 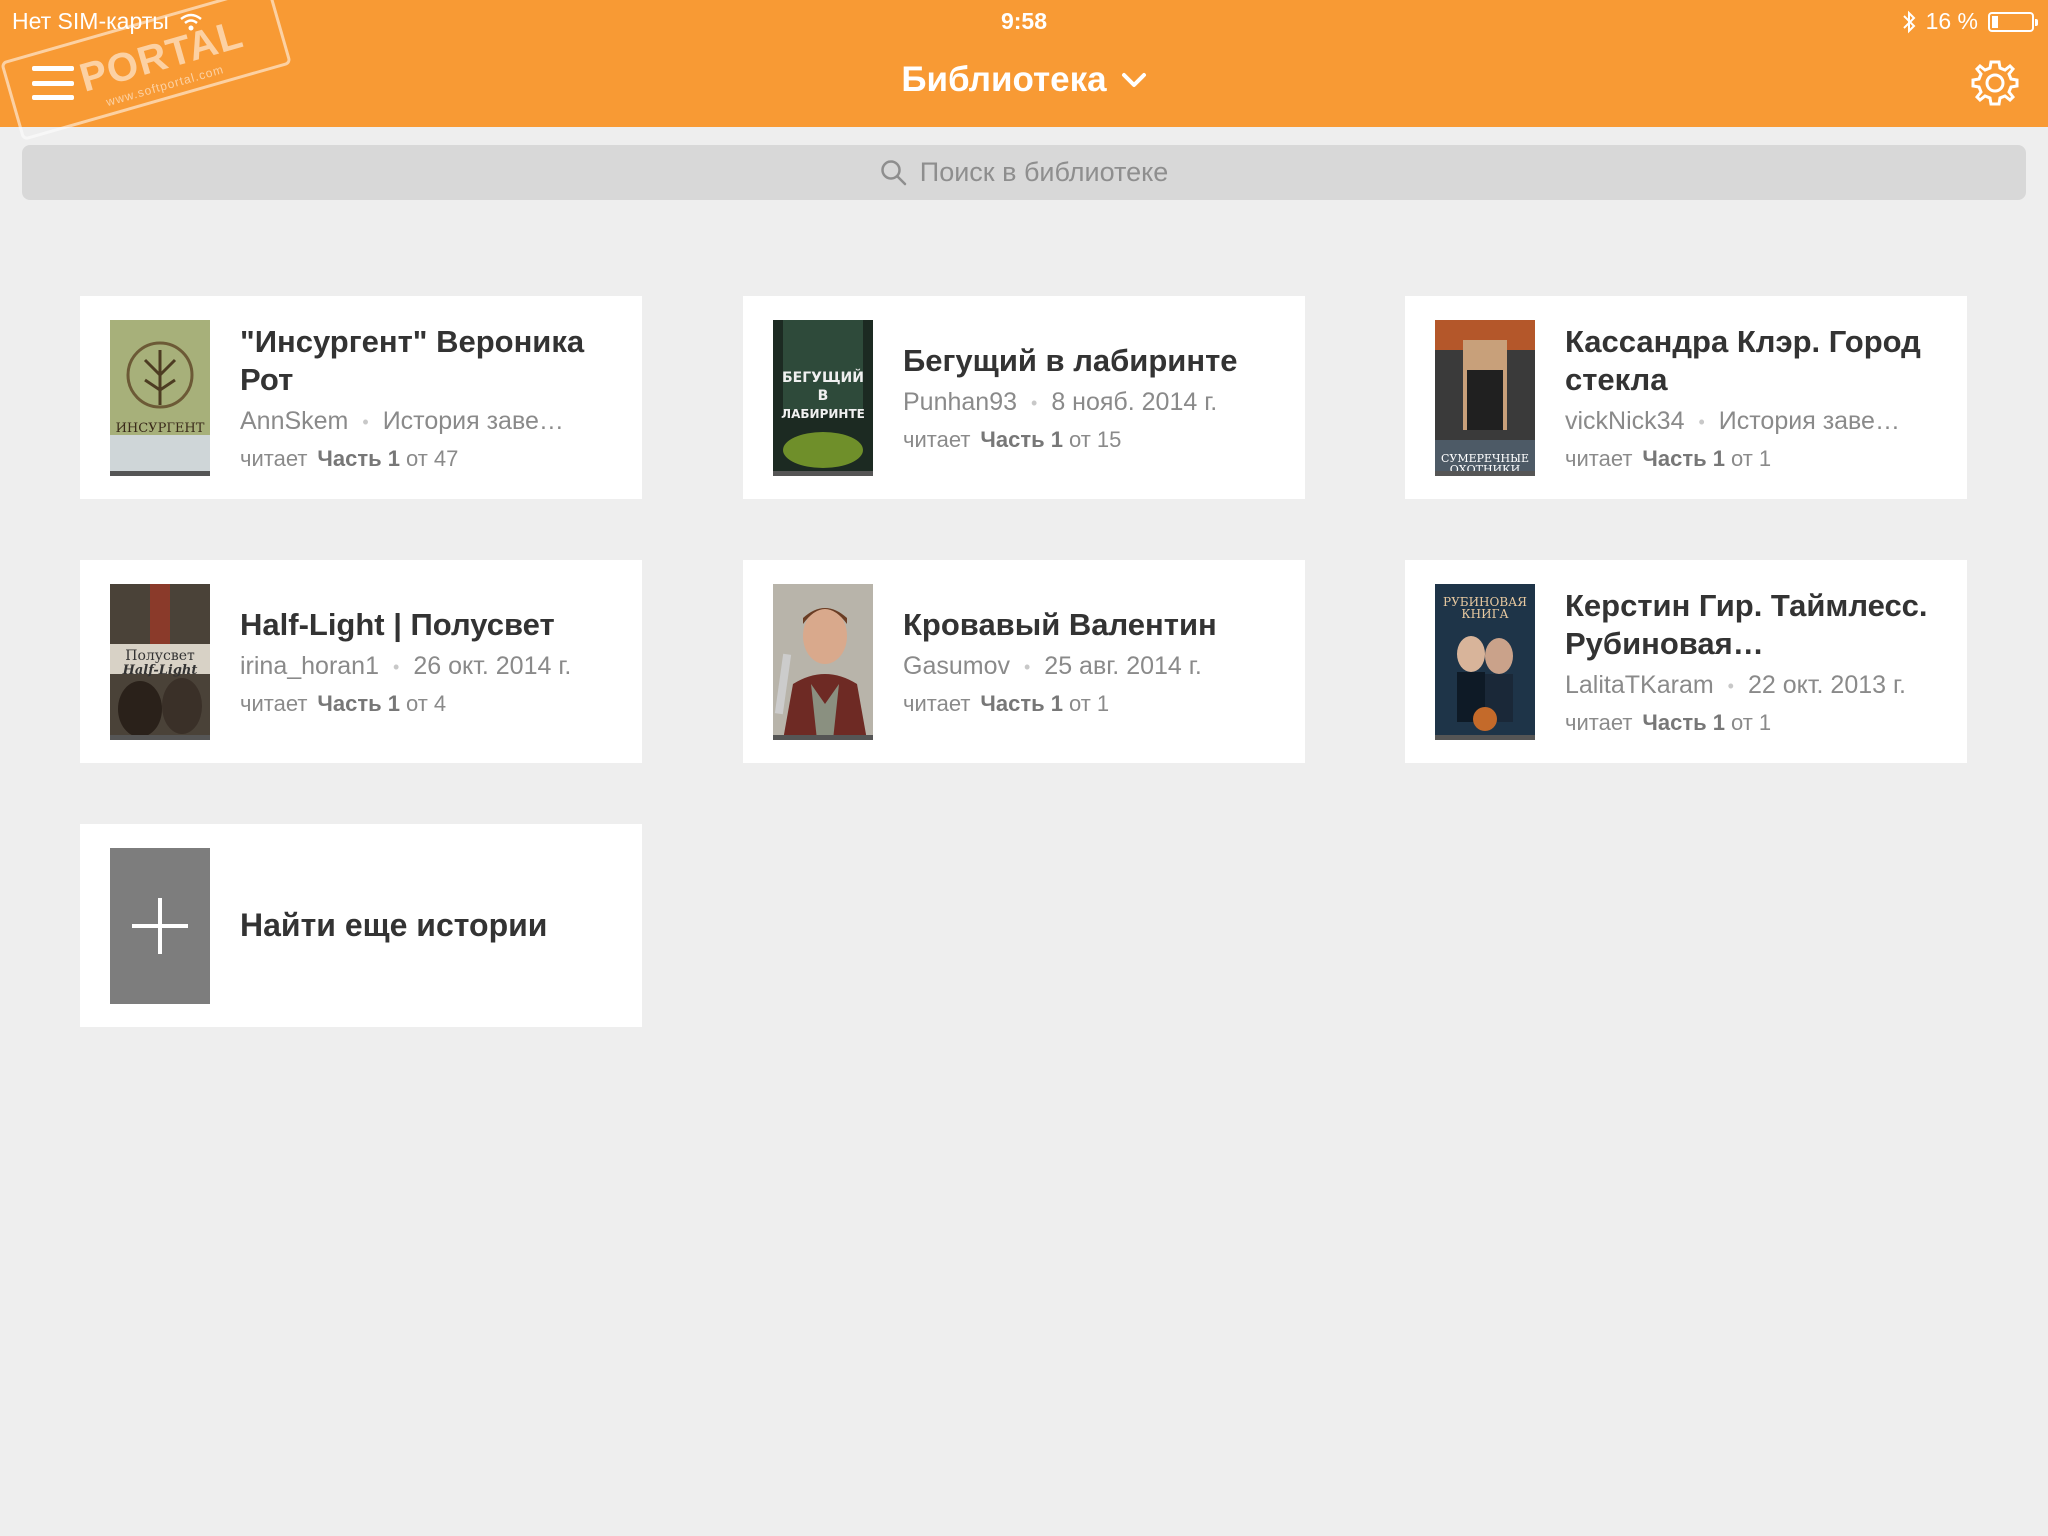 I want to click on svg-text: В, so click(x=823, y=396).